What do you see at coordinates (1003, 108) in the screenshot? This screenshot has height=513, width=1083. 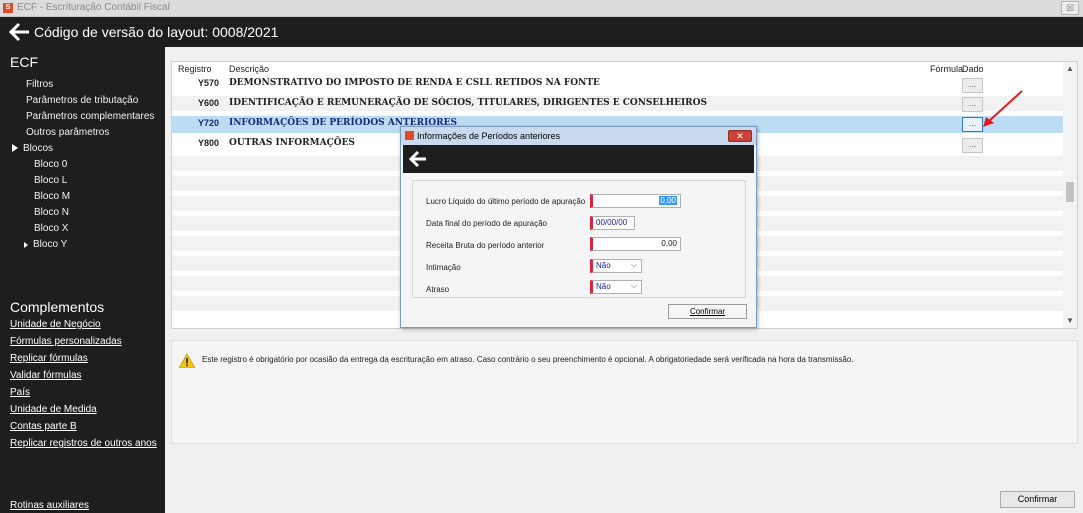 I see `annotation-arrow-icon` at bounding box center [1003, 108].